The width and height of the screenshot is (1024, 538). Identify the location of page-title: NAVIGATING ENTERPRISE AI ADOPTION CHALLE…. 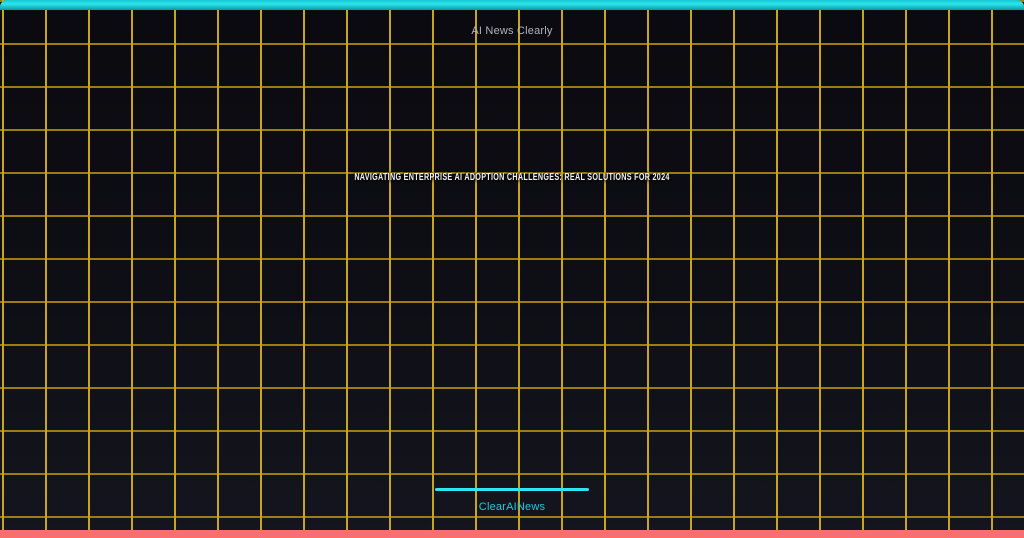
(512, 177).